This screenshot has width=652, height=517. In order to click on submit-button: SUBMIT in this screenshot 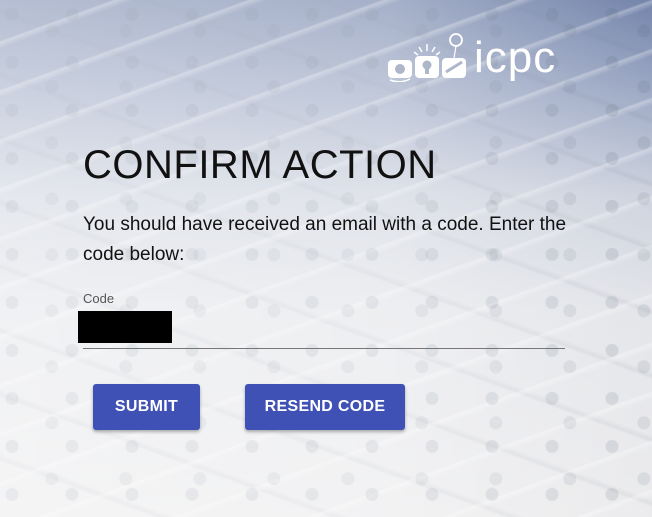, I will do `click(146, 407)`.